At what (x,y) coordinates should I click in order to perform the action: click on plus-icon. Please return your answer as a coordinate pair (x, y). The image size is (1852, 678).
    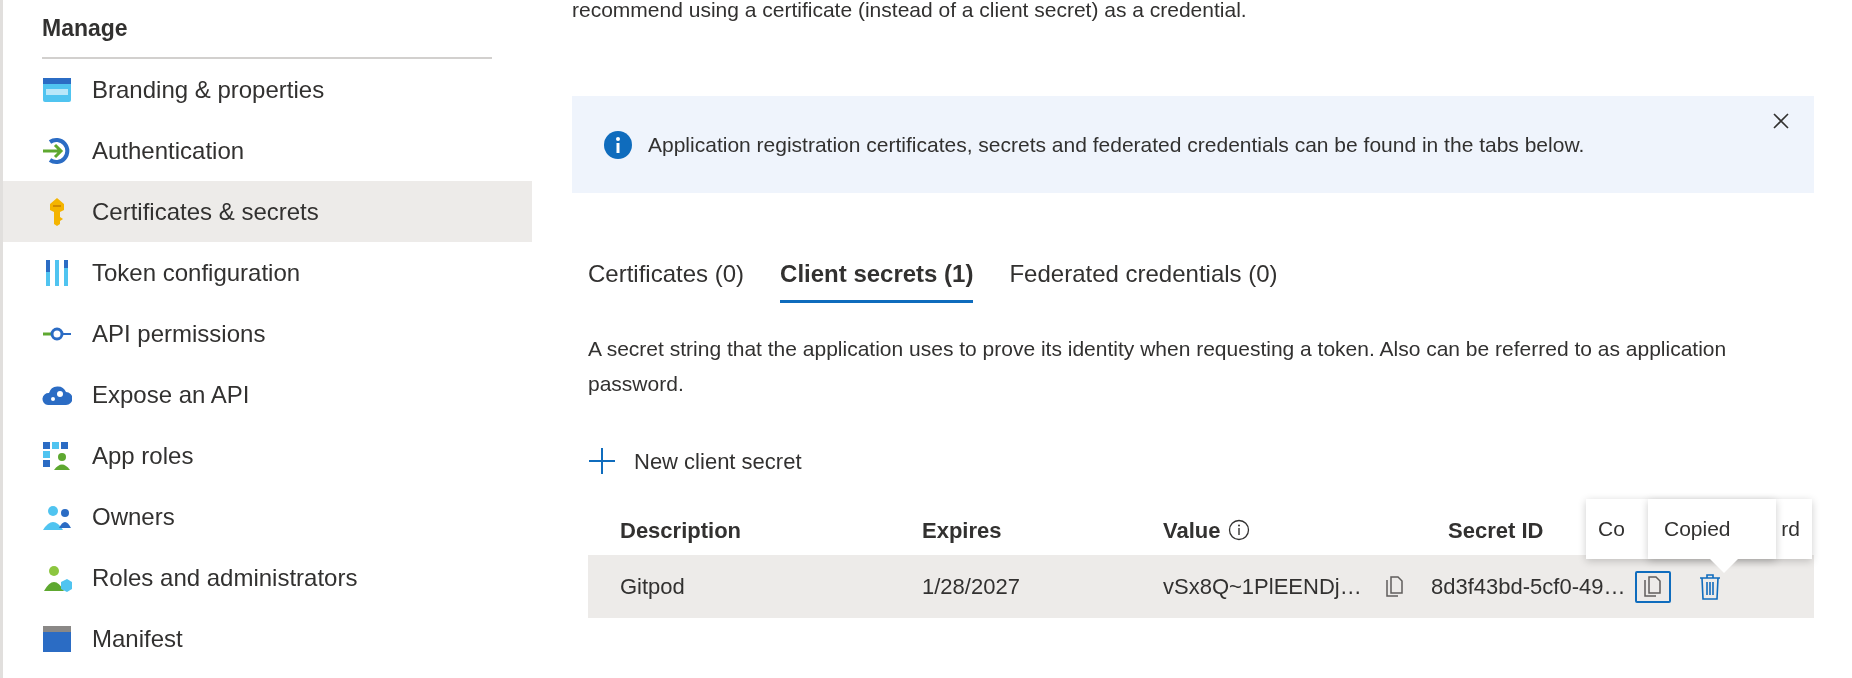
    Looking at the image, I should click on (602, 461).